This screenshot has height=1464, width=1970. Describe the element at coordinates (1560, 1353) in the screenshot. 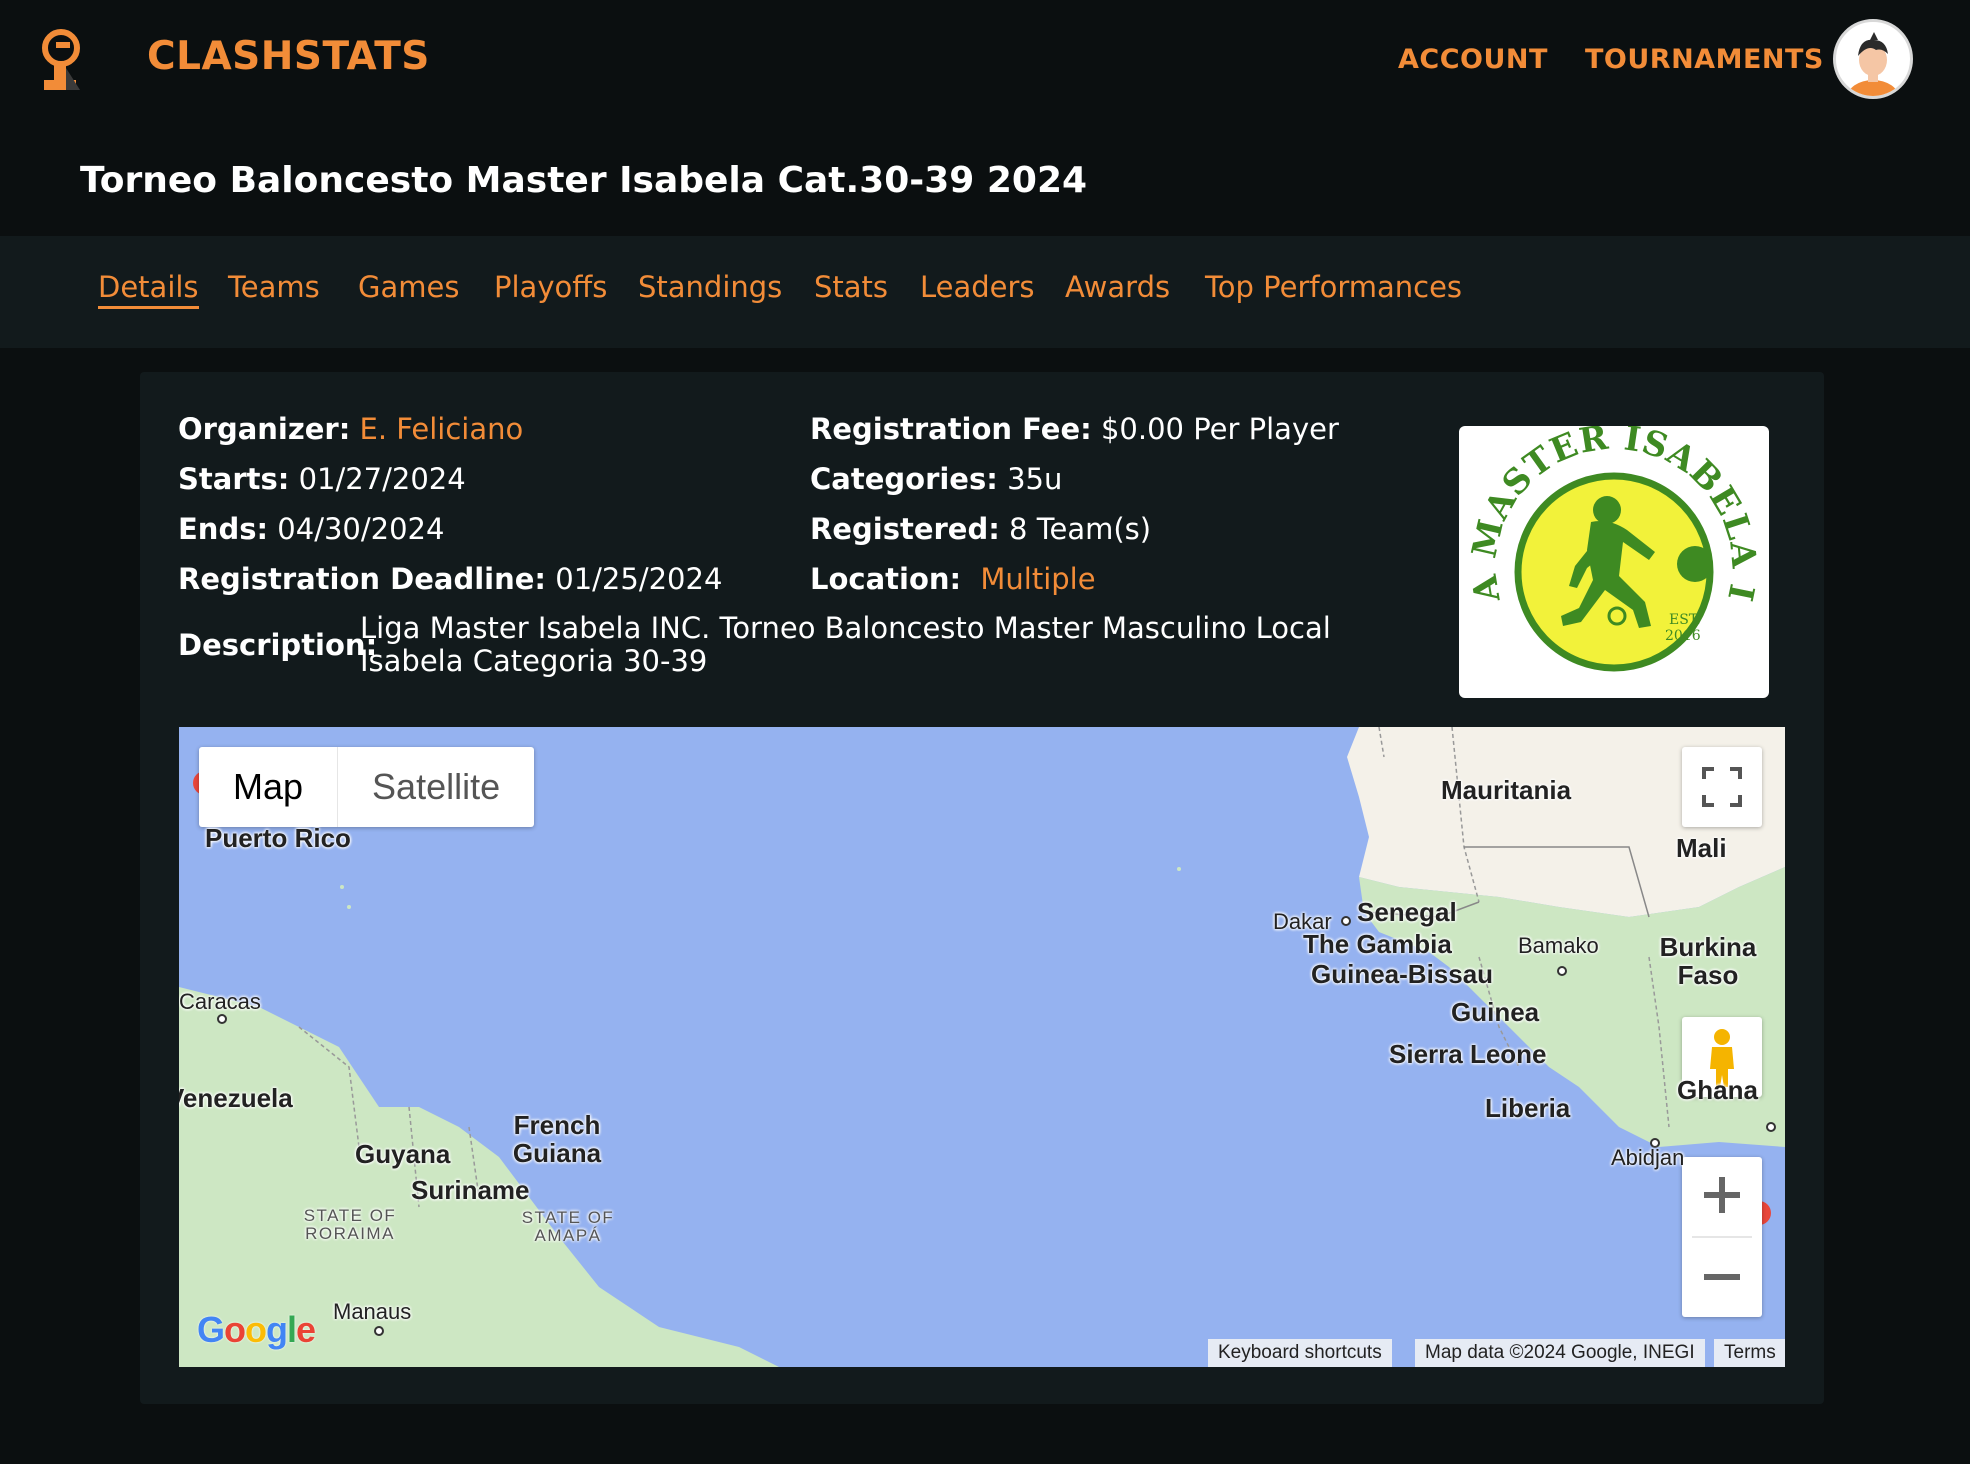

I see `map-data-attribution: Map data ©2024 Google, INEGI` at that location.